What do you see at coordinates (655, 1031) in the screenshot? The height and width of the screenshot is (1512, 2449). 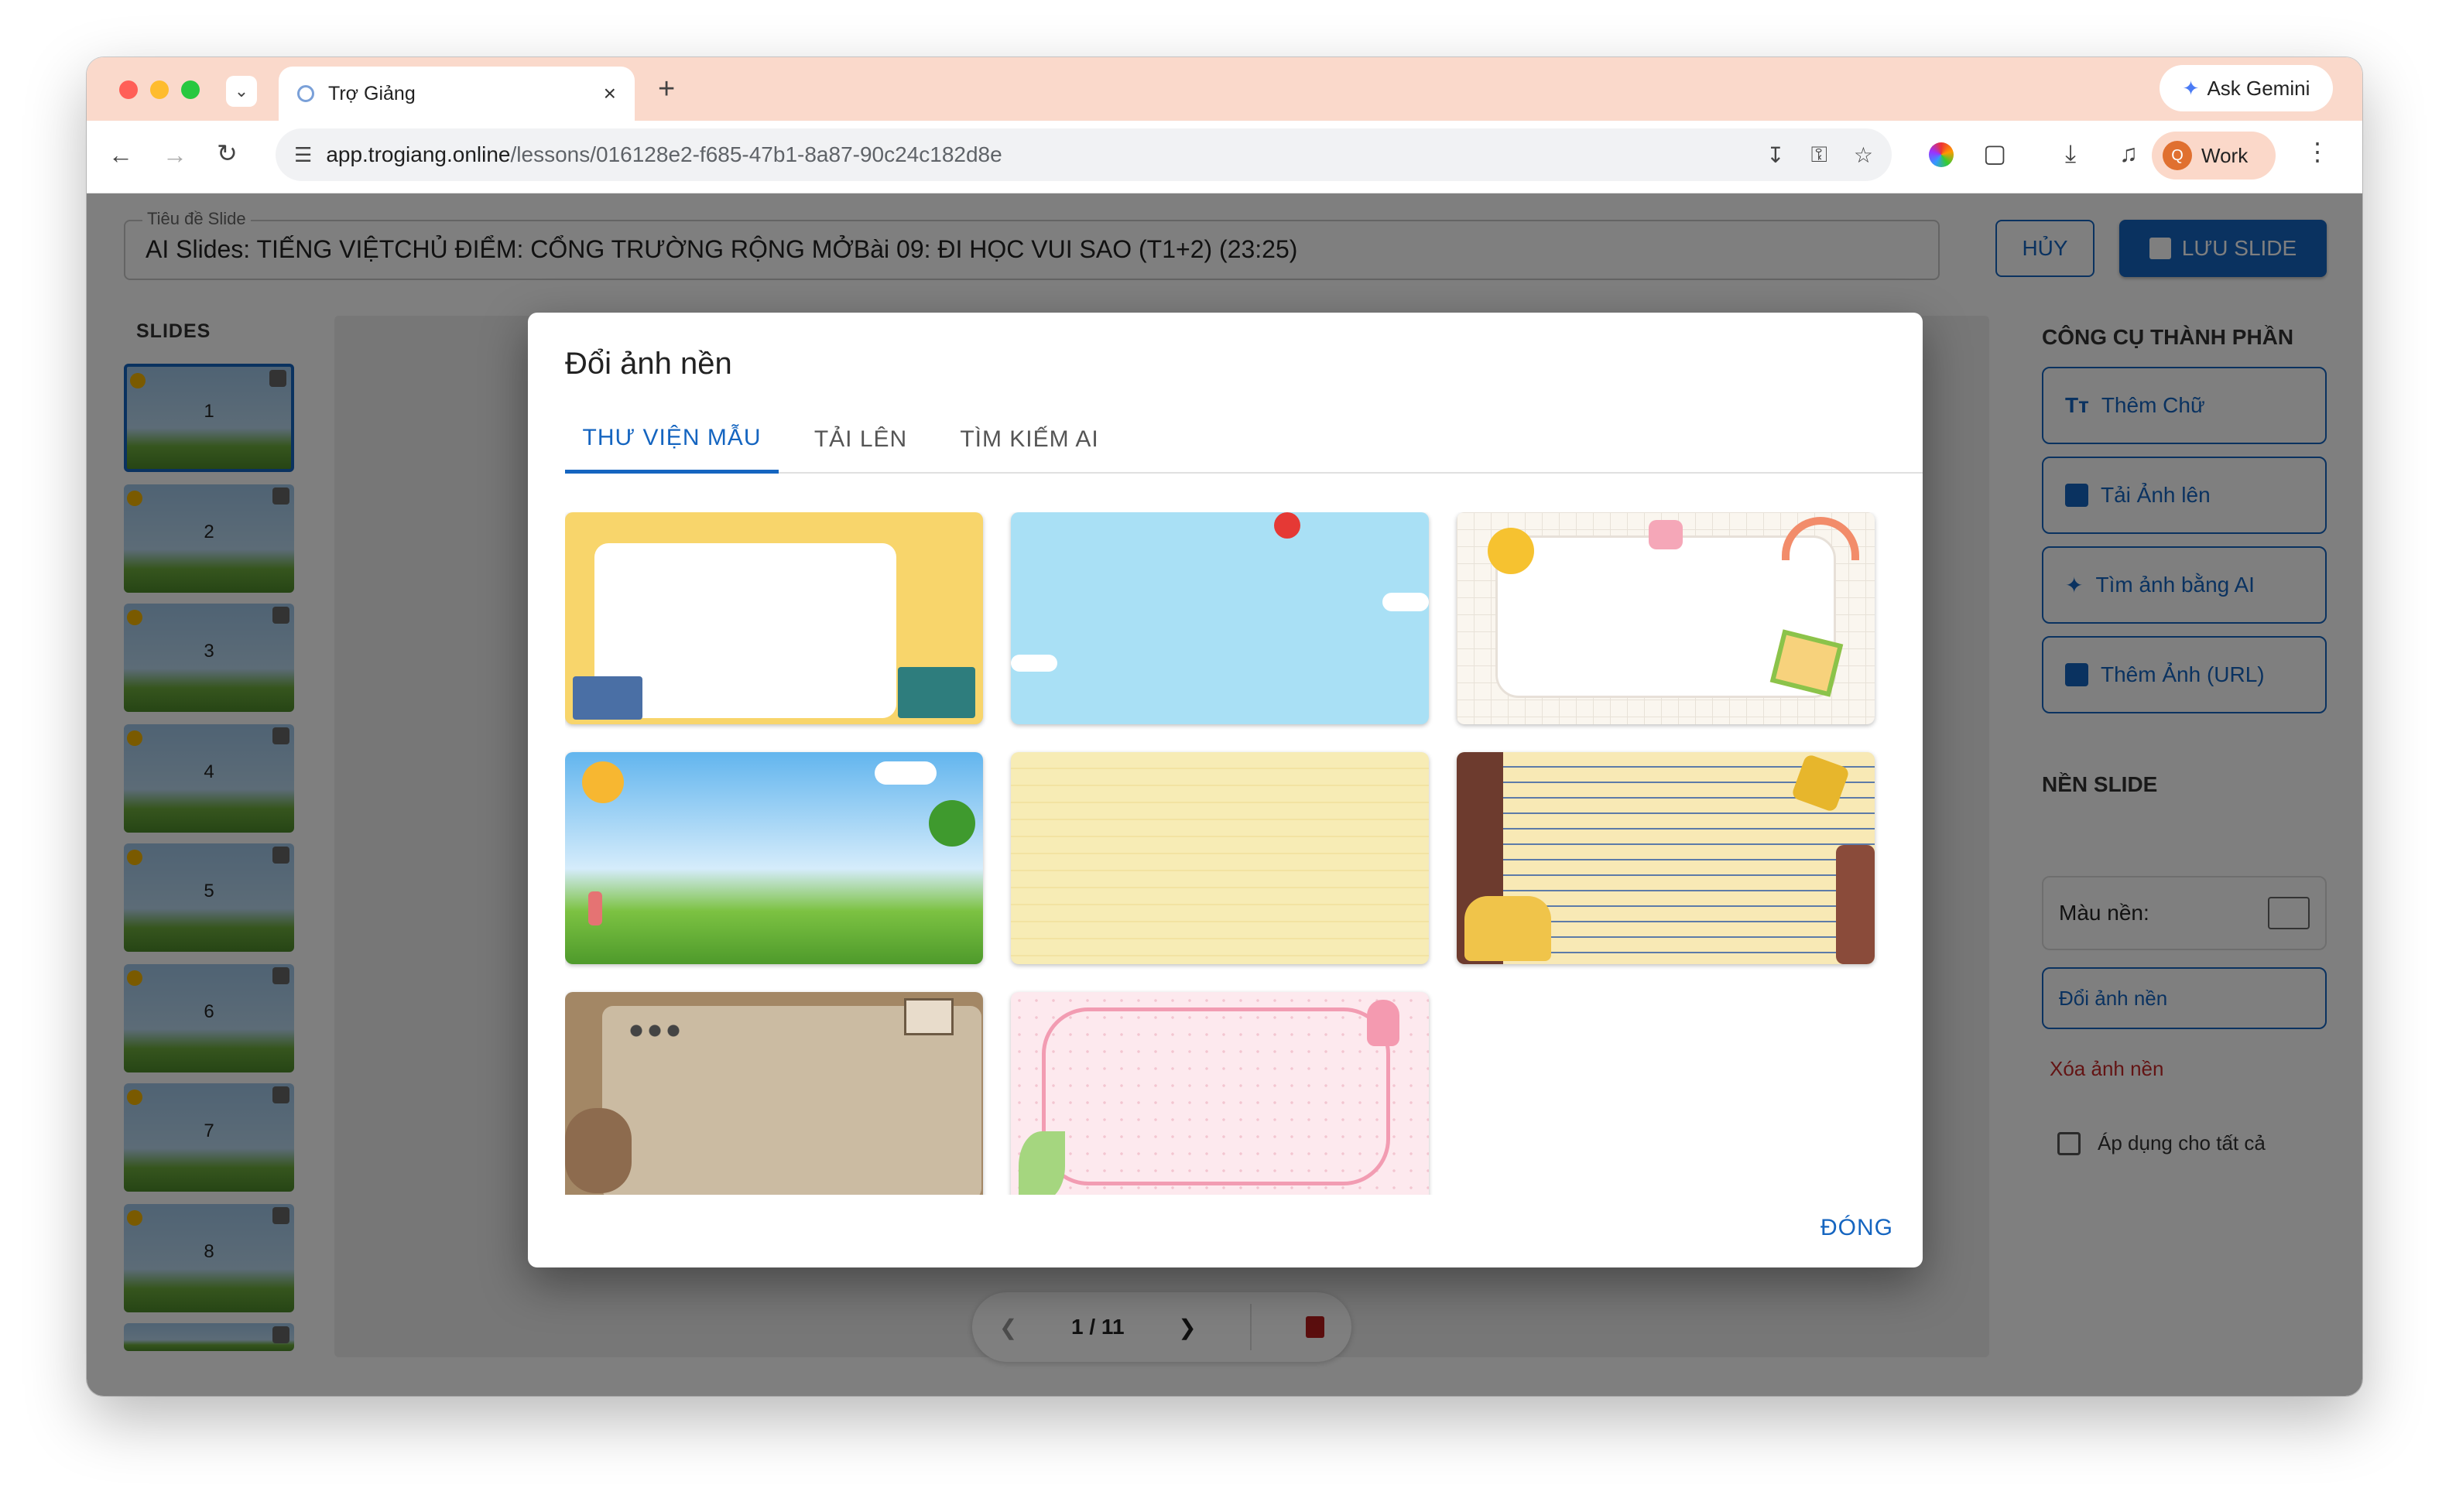 I see `dots-decoration` at bounding box center [655, 1031].